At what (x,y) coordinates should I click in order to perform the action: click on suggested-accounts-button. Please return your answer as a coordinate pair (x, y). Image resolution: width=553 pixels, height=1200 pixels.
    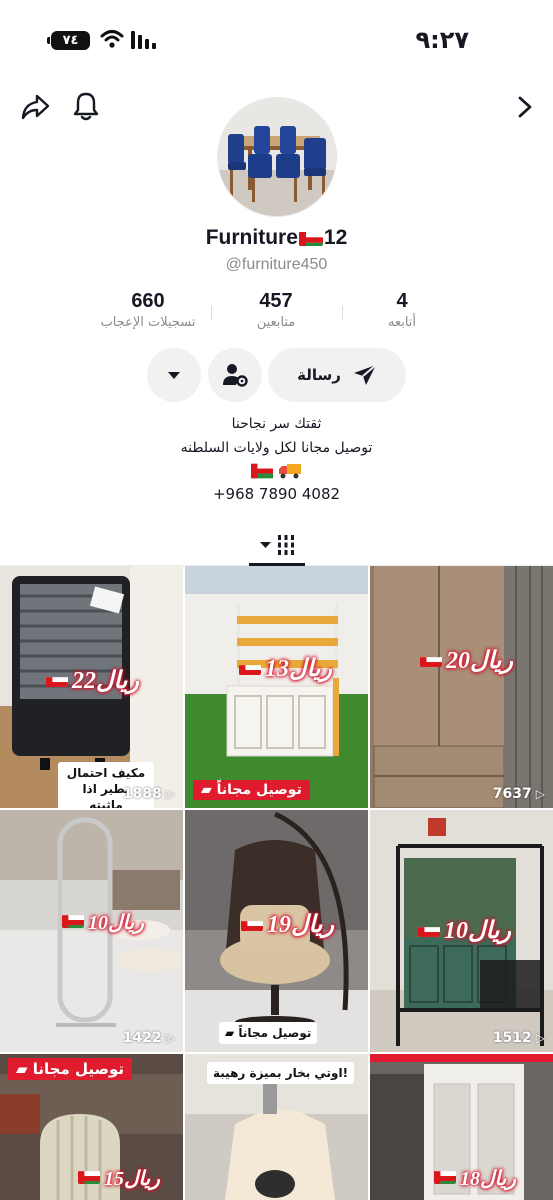
    Looking at the image, I should click on (235, 375).